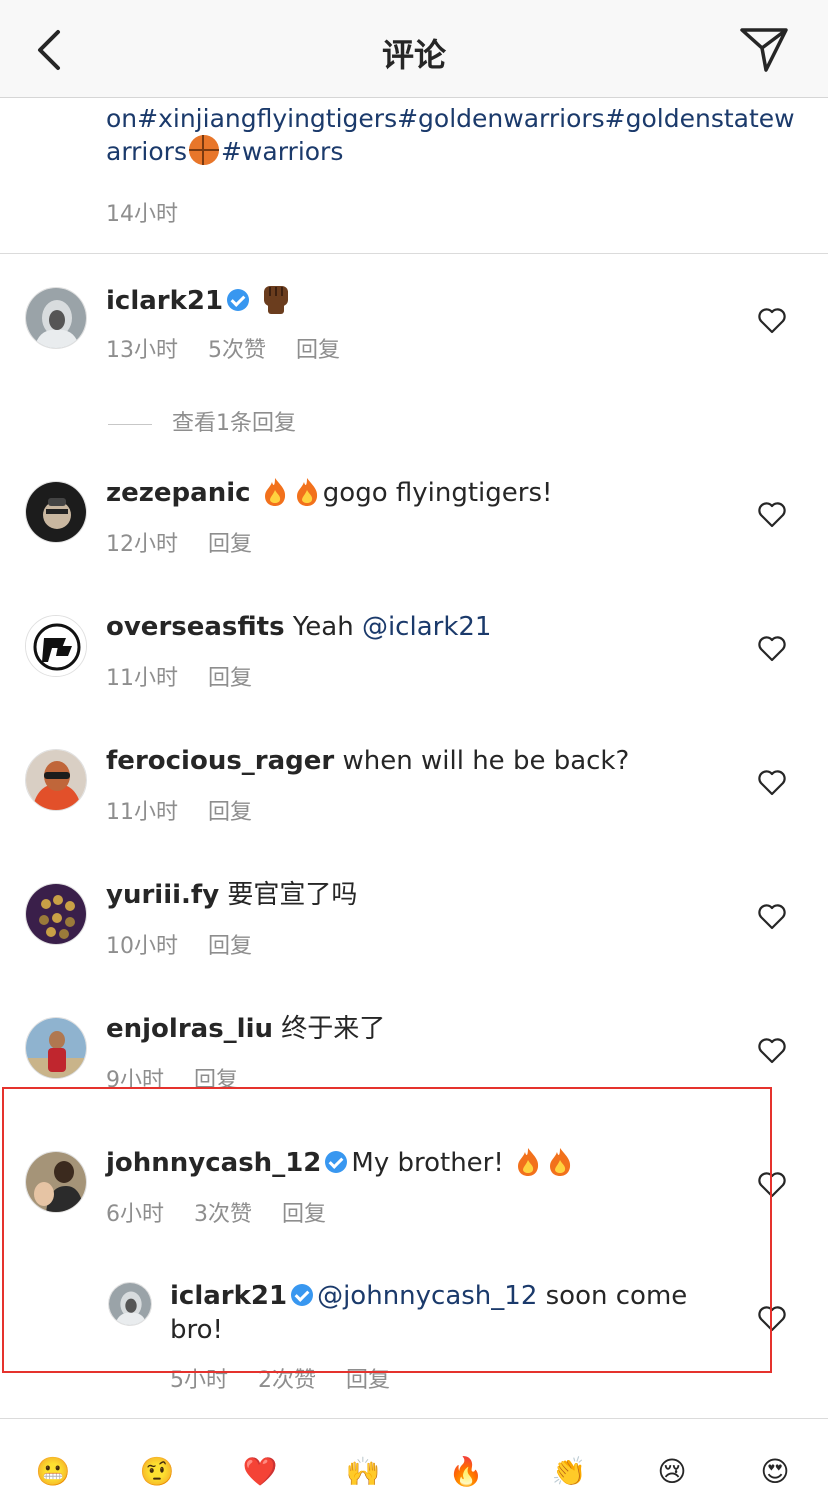  I want to click on fire-emoji-button: 🔥, so click(466, 1472).